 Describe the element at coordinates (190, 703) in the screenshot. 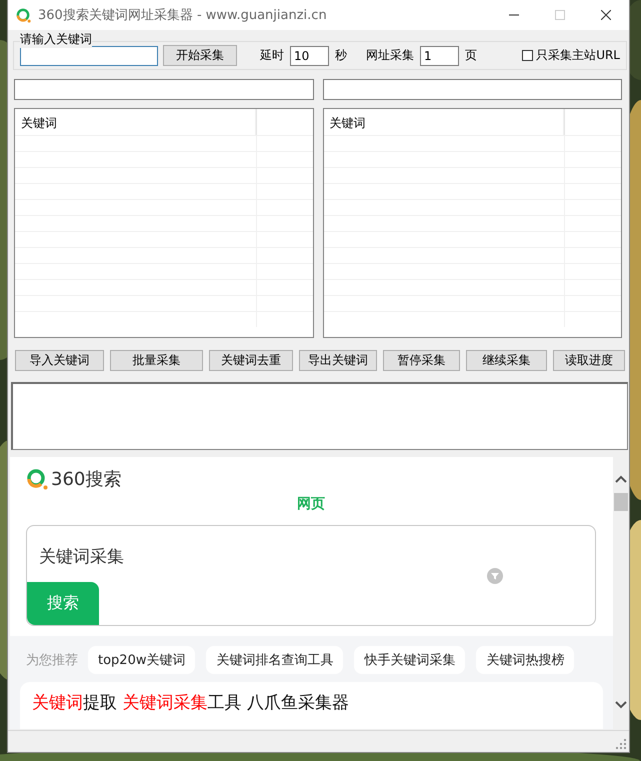

I see `result-title-link: 关键词提取 关键词采集工具 八爪鱼采集器` at that location.